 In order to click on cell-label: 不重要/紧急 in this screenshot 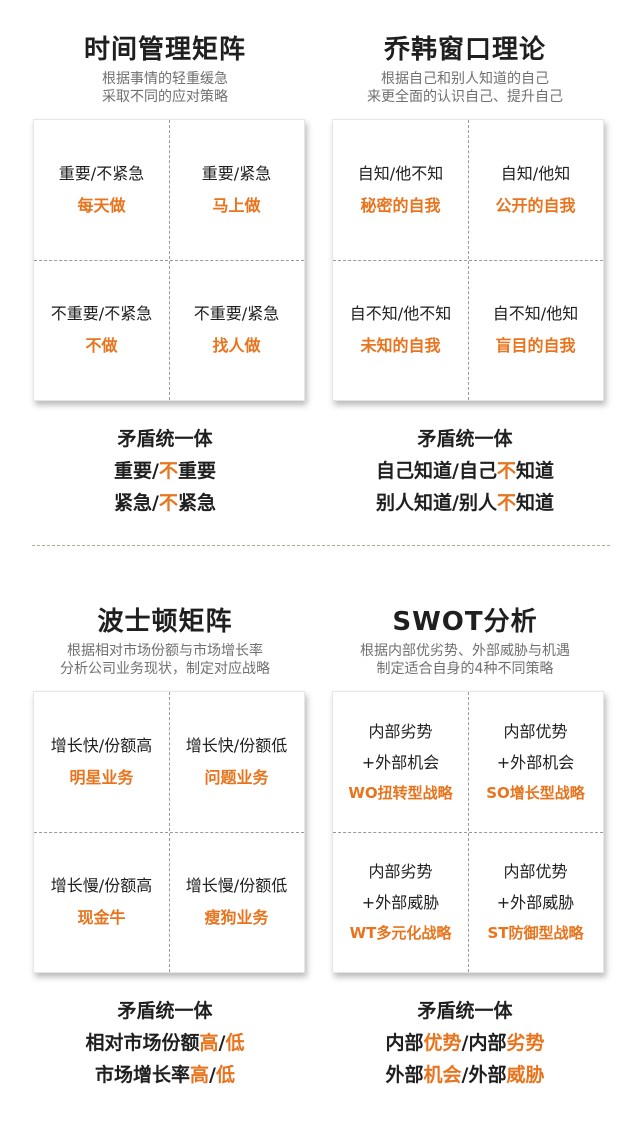, I will do `click(236, 313)`.